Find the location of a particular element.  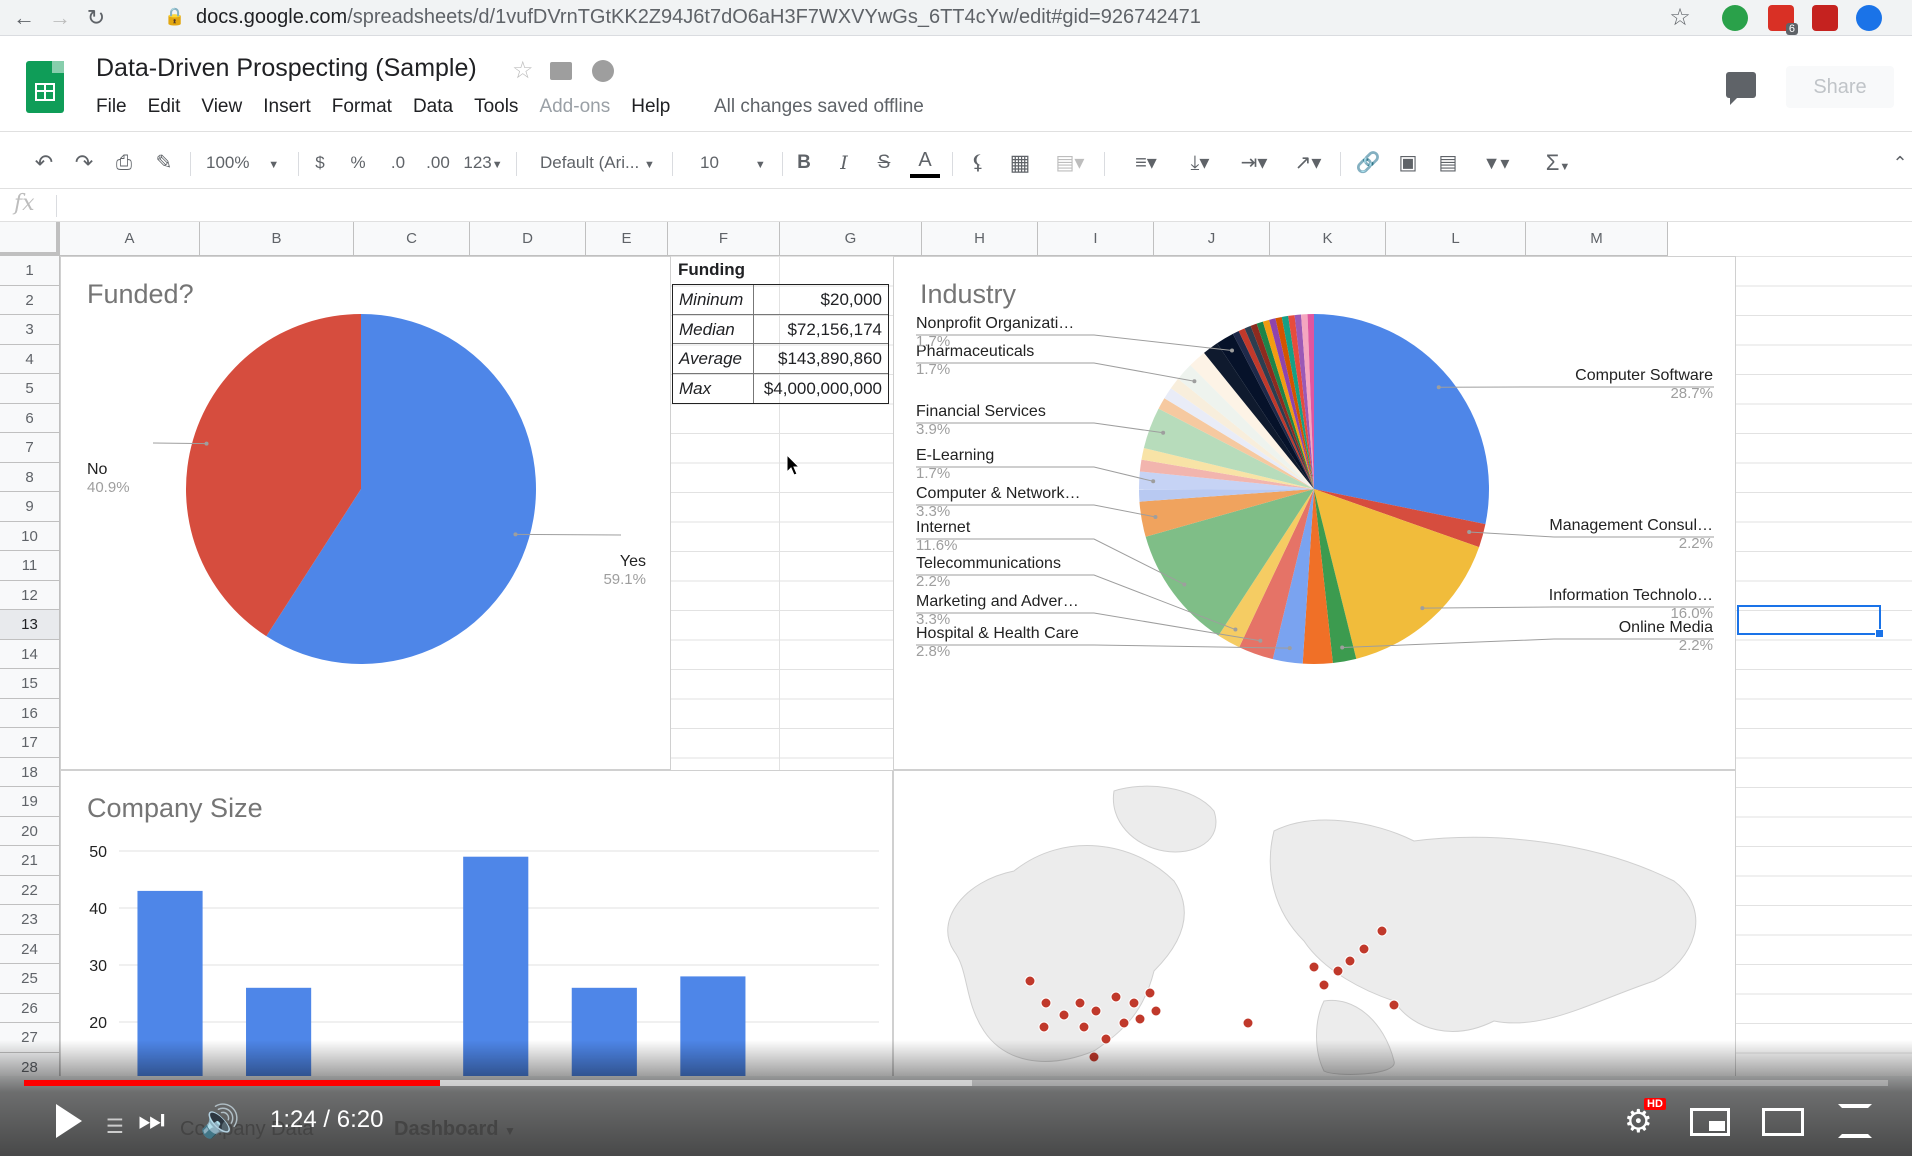

share-button: Share is located at coordinates (1840, 87).